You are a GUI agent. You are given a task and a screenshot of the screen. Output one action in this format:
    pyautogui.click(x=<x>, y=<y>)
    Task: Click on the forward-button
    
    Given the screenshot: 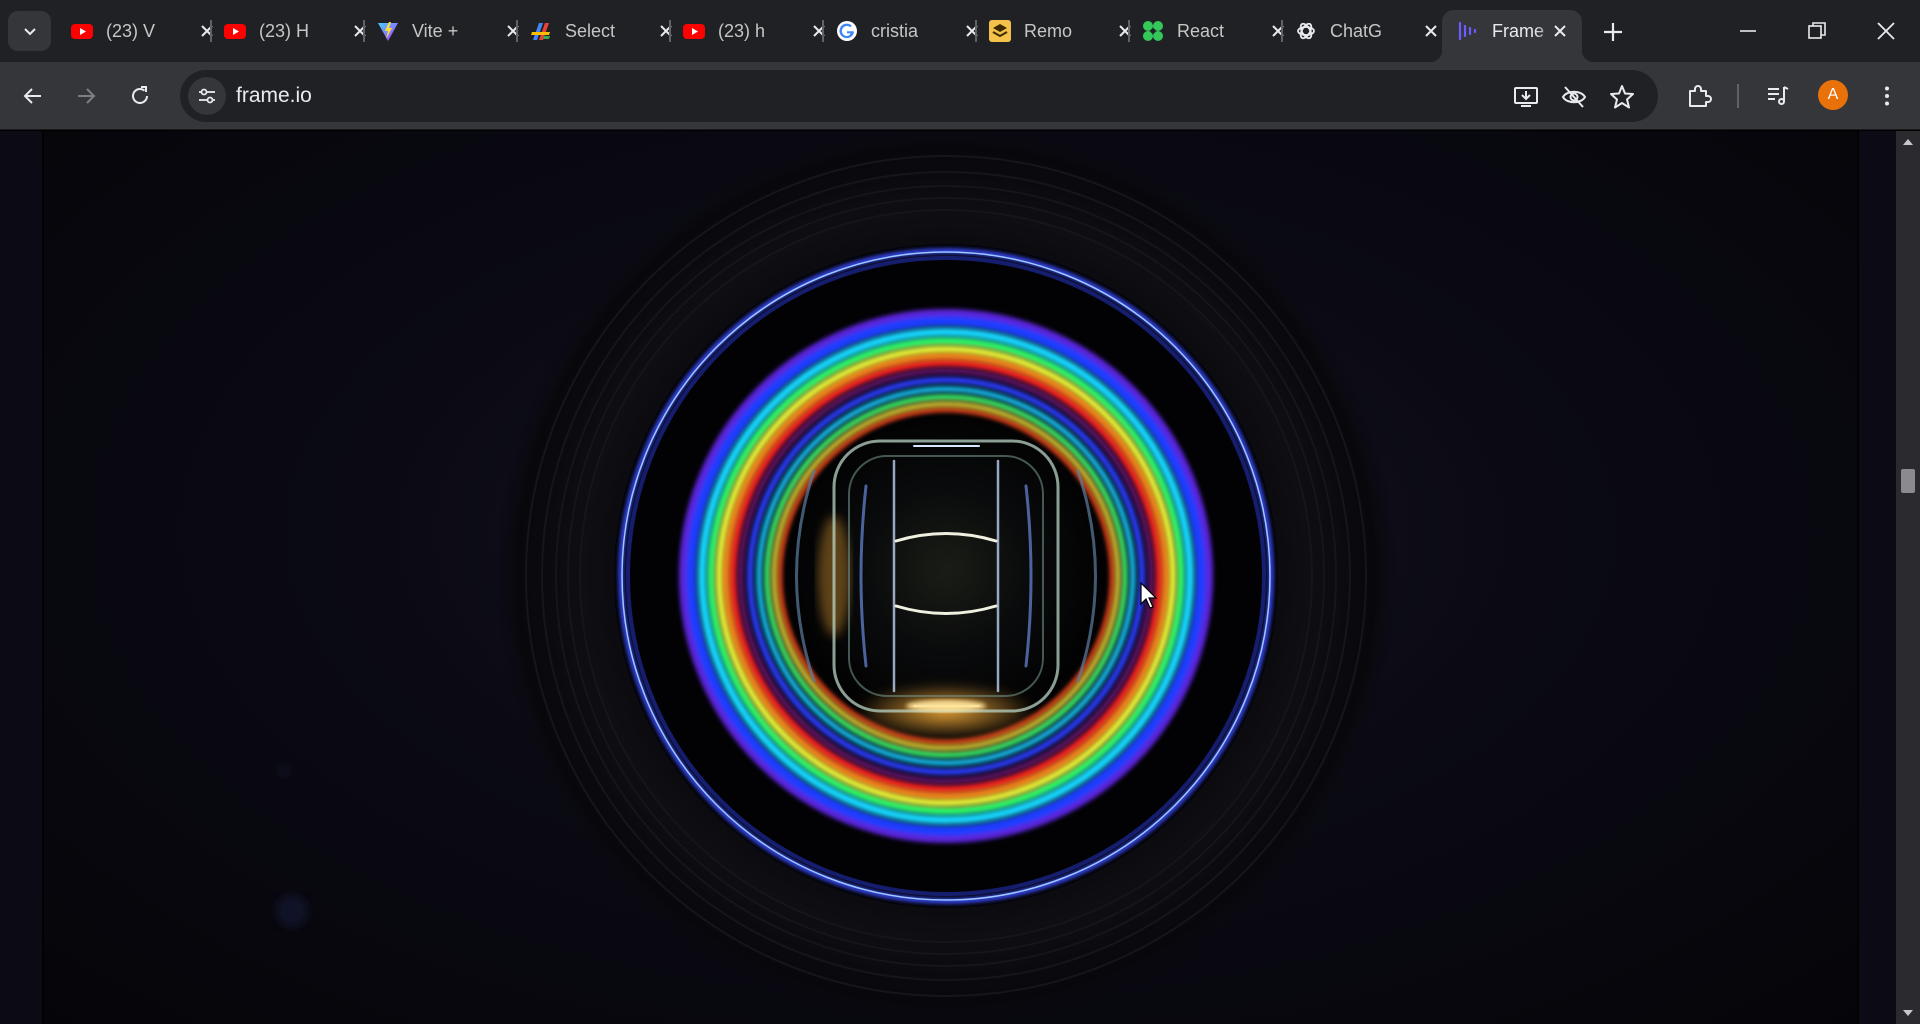 What is the action you would take?
    pyautogui.click(x=86, y=96)
    